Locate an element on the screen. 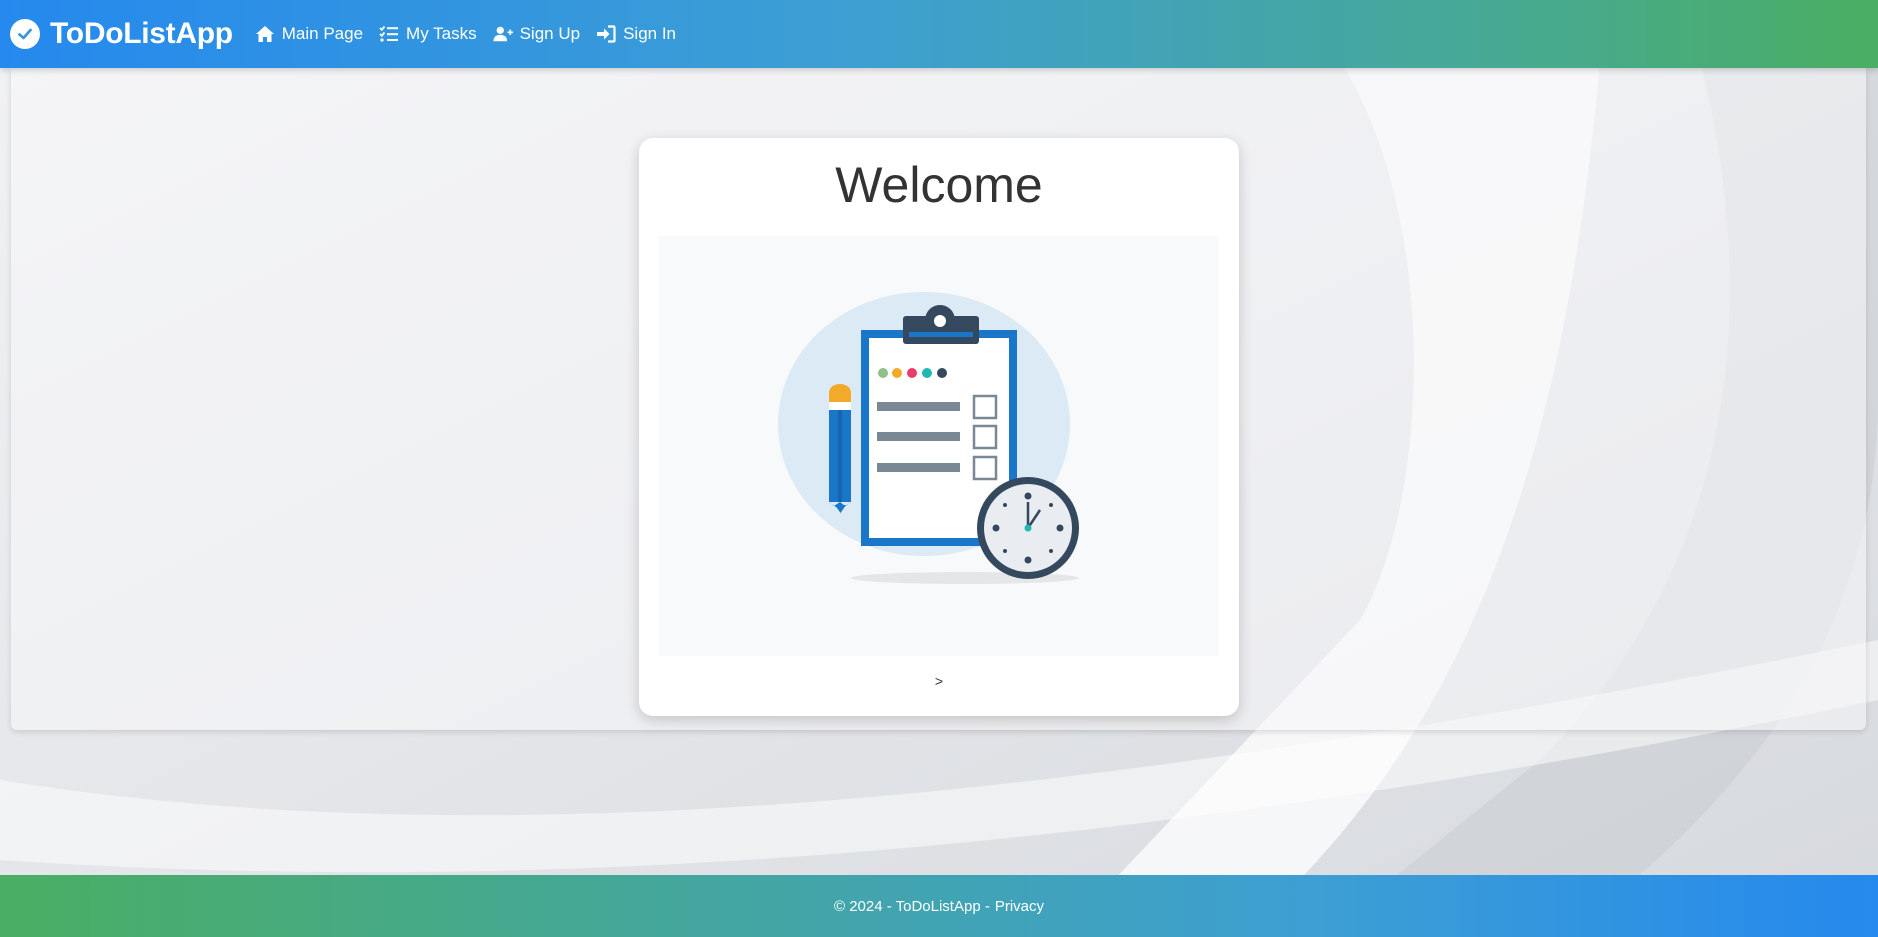  page-footer: © 2024 - ToDoListApp - Privacy is located at coordinates (939, 906).